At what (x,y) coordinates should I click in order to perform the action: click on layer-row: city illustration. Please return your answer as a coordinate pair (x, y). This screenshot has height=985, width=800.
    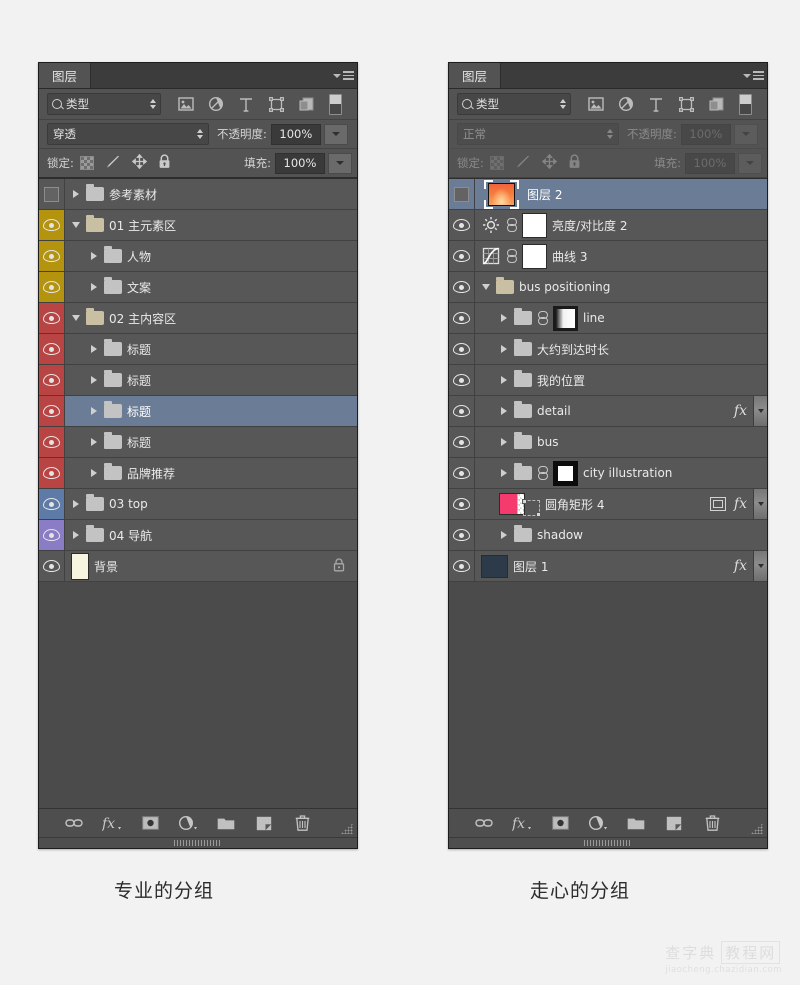
    Looking at the image, I should click on (608, 473).